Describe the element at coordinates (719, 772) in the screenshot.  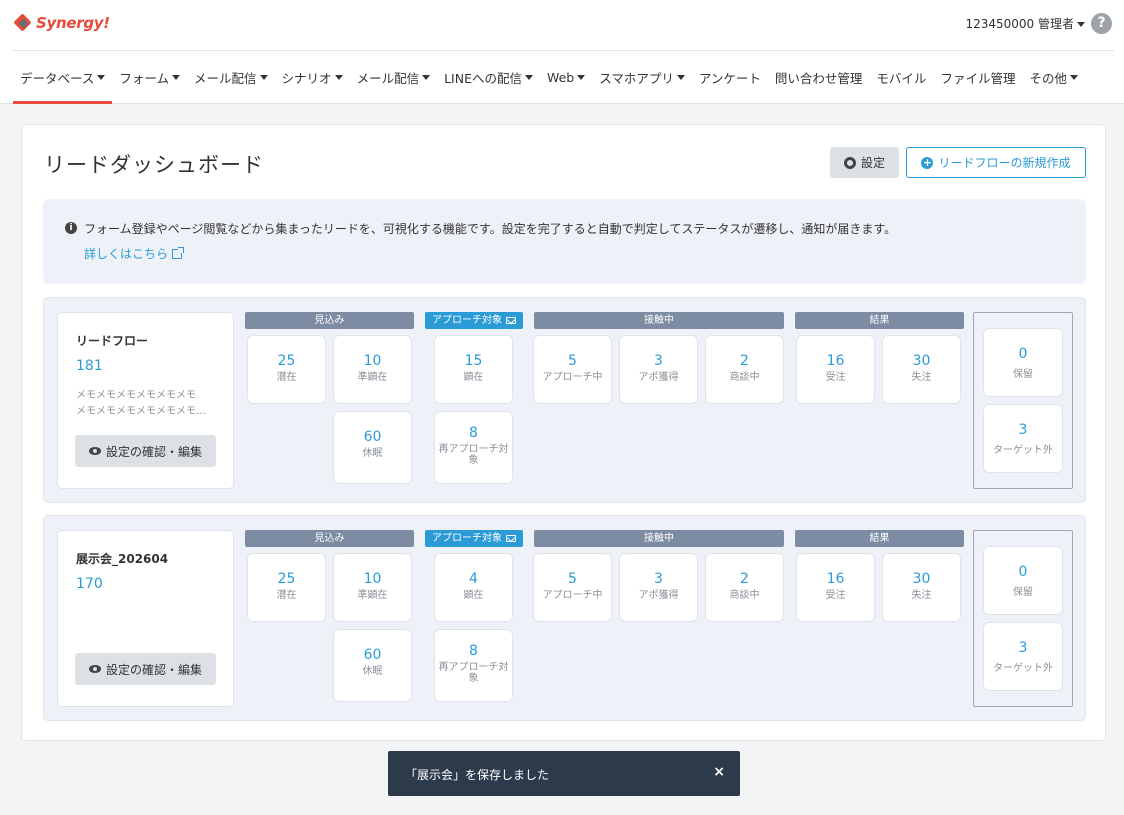
I see `close-icon: ×` at that location.